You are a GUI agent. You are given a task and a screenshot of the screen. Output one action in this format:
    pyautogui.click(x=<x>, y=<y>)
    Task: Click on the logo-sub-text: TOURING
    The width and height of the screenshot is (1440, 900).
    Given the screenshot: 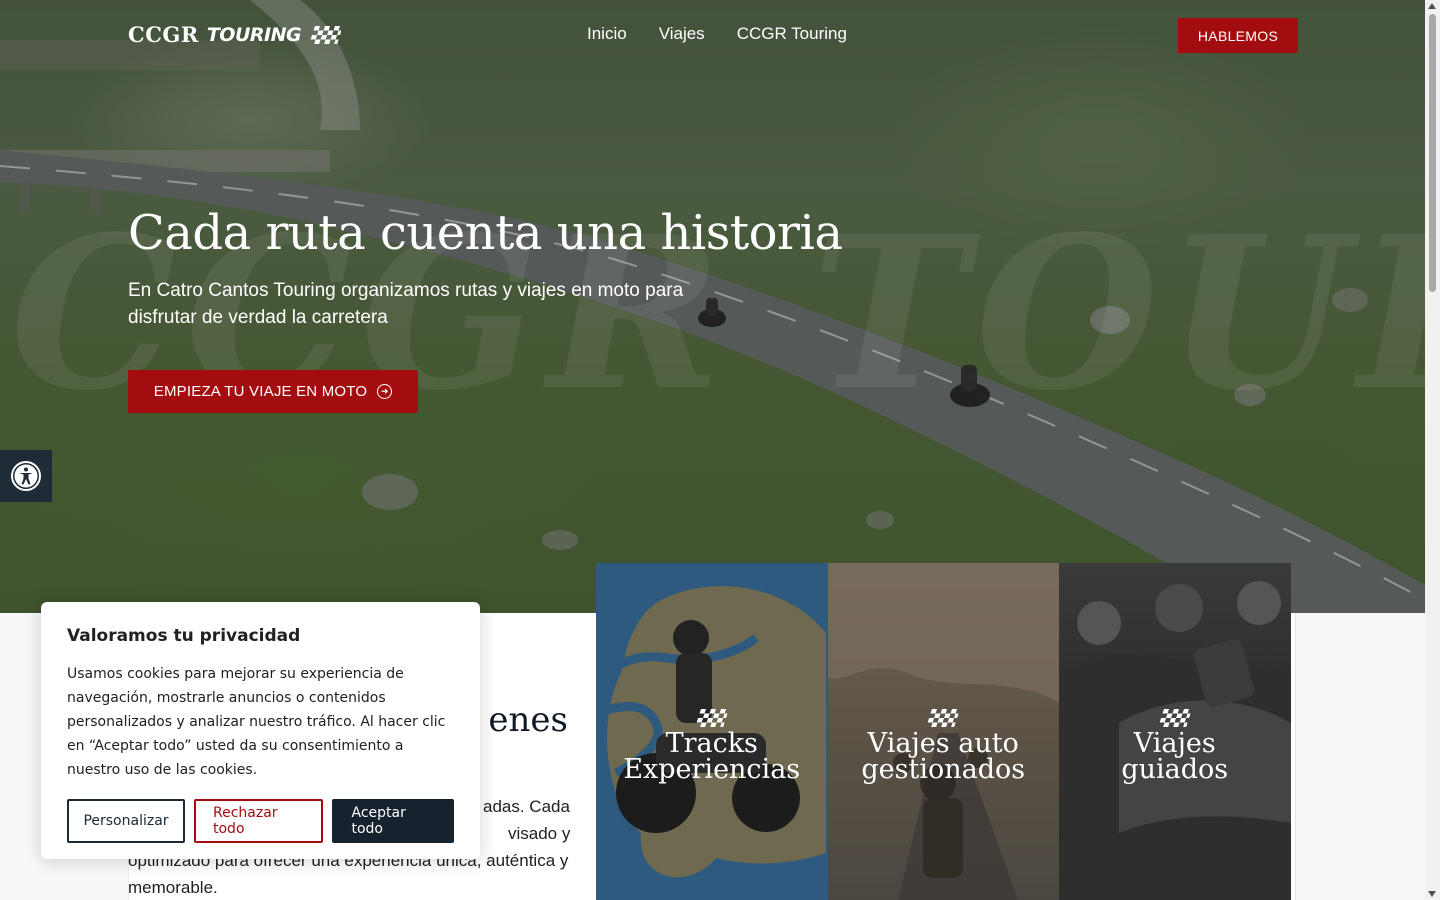 What is the action you would take?
    pyautogui.click(x=254, y=34)
    